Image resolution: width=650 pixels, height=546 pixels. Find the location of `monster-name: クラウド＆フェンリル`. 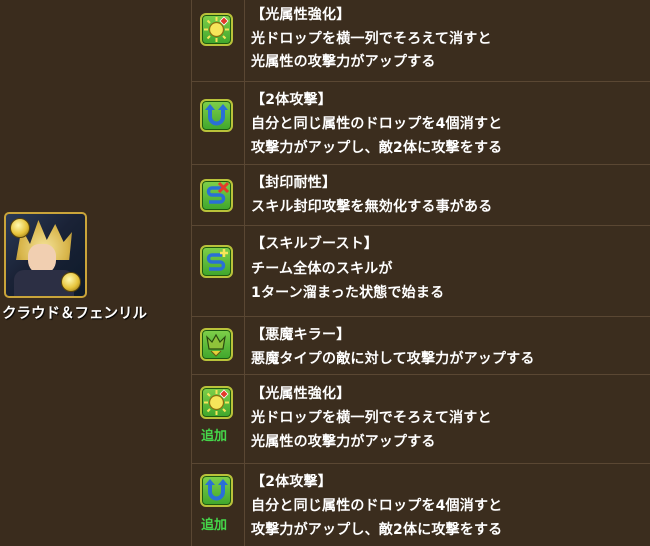

monster-name: クラウド＆フェンリル is located at coordinates (74, 312).